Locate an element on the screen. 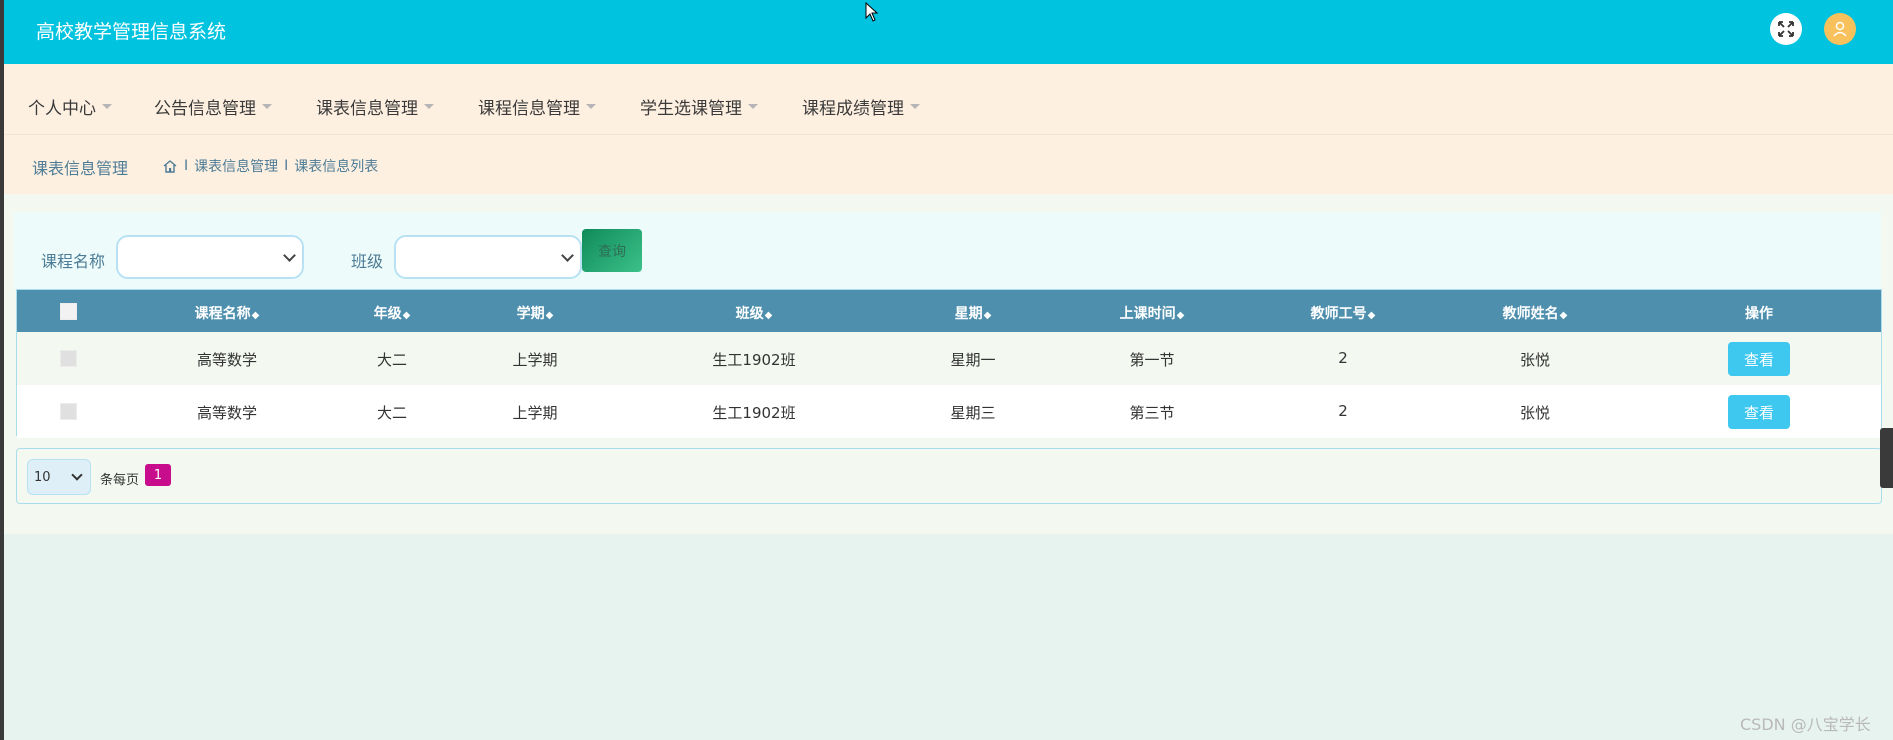 The image size is (1893, 740). breadcrumb-bar: 课表信息管理 I 课表信息管理 I 课表信息列表 is located at coordinates (948, 164).